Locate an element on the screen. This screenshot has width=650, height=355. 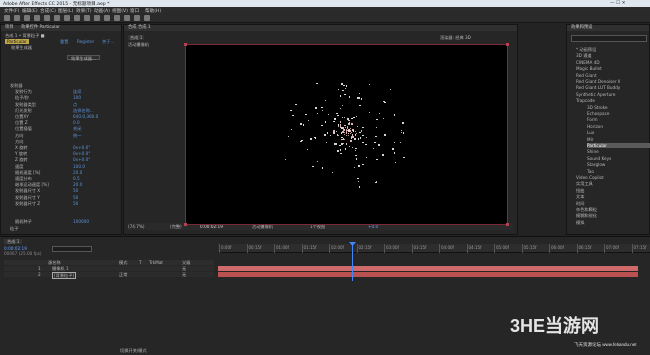
preset-item: Synthetic Aperture is located at coordinates (611, 94).